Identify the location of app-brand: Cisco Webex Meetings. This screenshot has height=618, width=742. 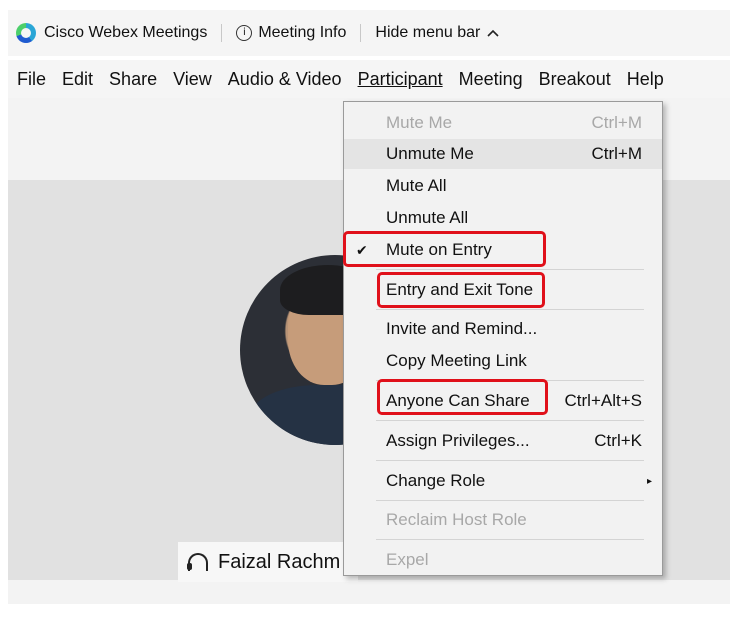
(107, 33).